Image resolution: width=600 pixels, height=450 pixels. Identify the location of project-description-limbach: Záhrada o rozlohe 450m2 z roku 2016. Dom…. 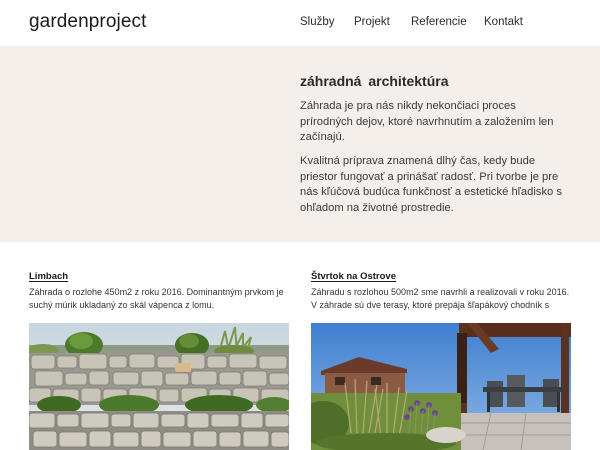
(156, 298).